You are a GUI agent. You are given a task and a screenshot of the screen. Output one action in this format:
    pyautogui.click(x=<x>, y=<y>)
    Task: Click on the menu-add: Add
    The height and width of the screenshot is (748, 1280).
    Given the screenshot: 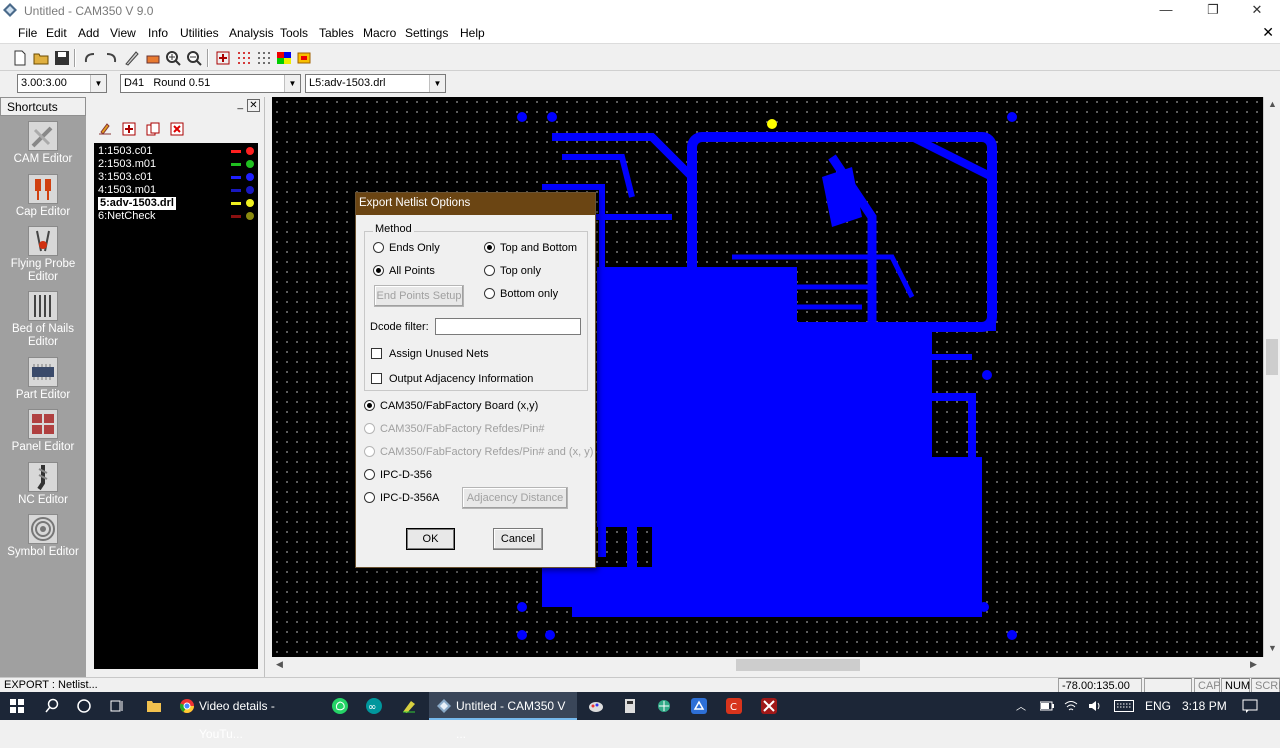 What is the action you would take?
    pyautogui.click(x=88, y=33)
    